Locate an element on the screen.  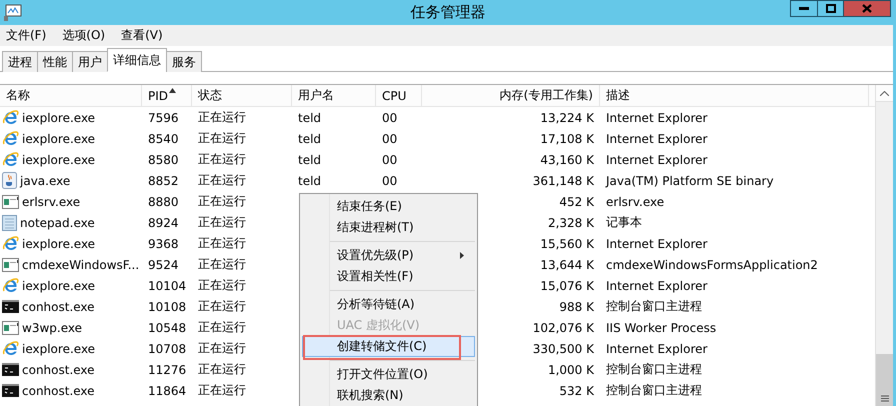
menu-item: 结束进程树(T) is located at coordinates (388, 227).